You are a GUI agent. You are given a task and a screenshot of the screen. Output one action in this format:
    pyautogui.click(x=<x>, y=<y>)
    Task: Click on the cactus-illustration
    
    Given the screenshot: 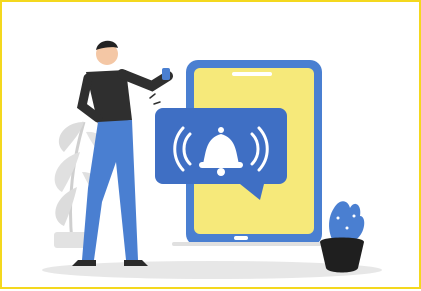 What is the action you would take?
    pyautogui.click(x=342, y=237)
    